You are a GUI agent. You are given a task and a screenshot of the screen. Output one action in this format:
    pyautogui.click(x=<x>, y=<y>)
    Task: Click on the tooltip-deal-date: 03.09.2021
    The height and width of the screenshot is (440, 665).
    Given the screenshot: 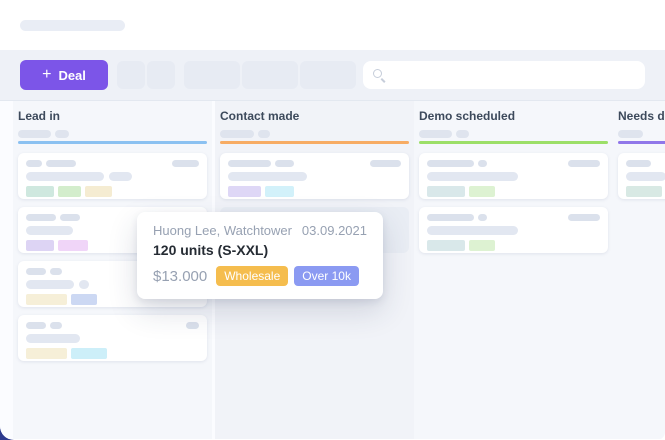 What is the action you would take?
    pyautogui.click(x=334, y=230)
    